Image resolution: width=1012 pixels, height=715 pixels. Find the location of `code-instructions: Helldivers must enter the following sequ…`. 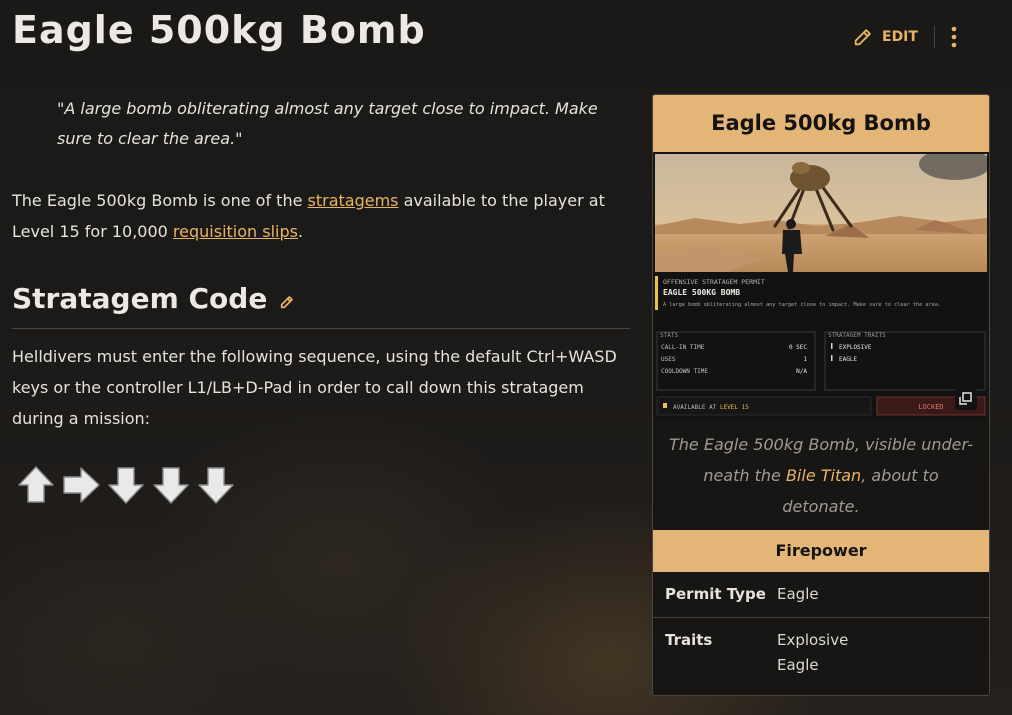

code-instructions: Helldivers must enter the following sequ… is located at coordinates (314, 387).